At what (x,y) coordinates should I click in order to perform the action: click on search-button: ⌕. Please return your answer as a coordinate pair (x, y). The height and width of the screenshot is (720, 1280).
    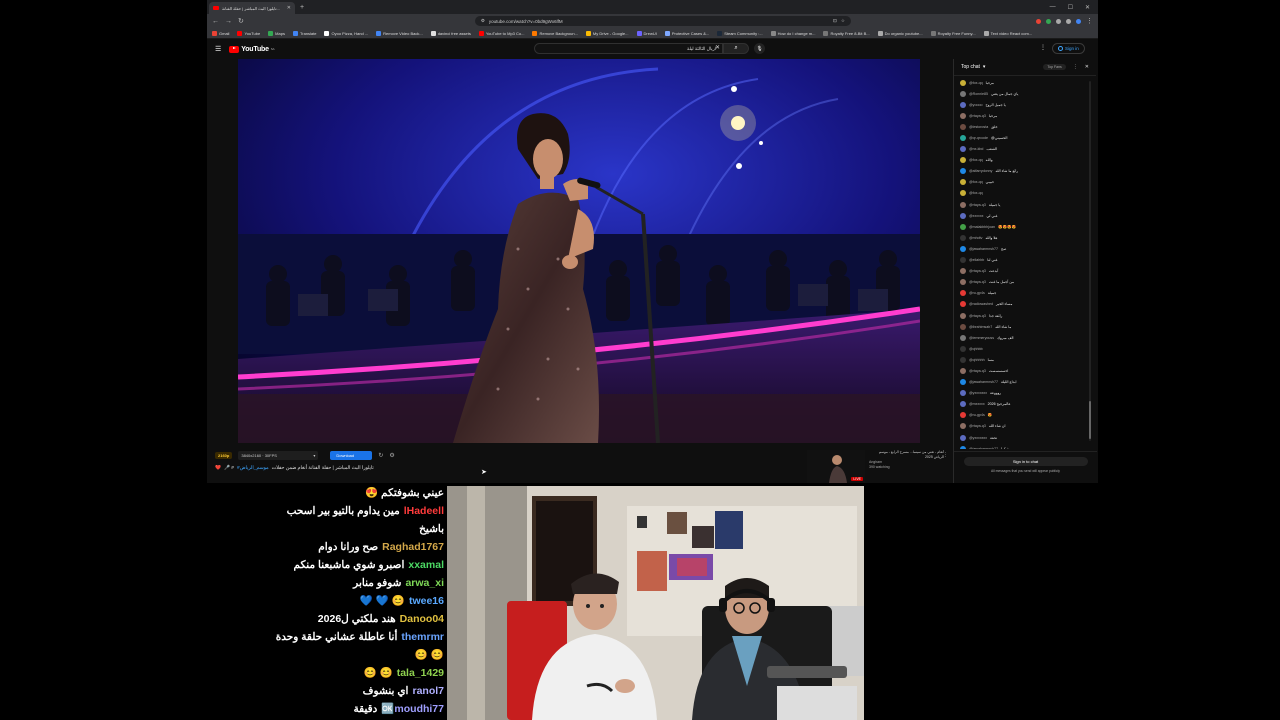
    Looking at the image, I should click on (736, 48).